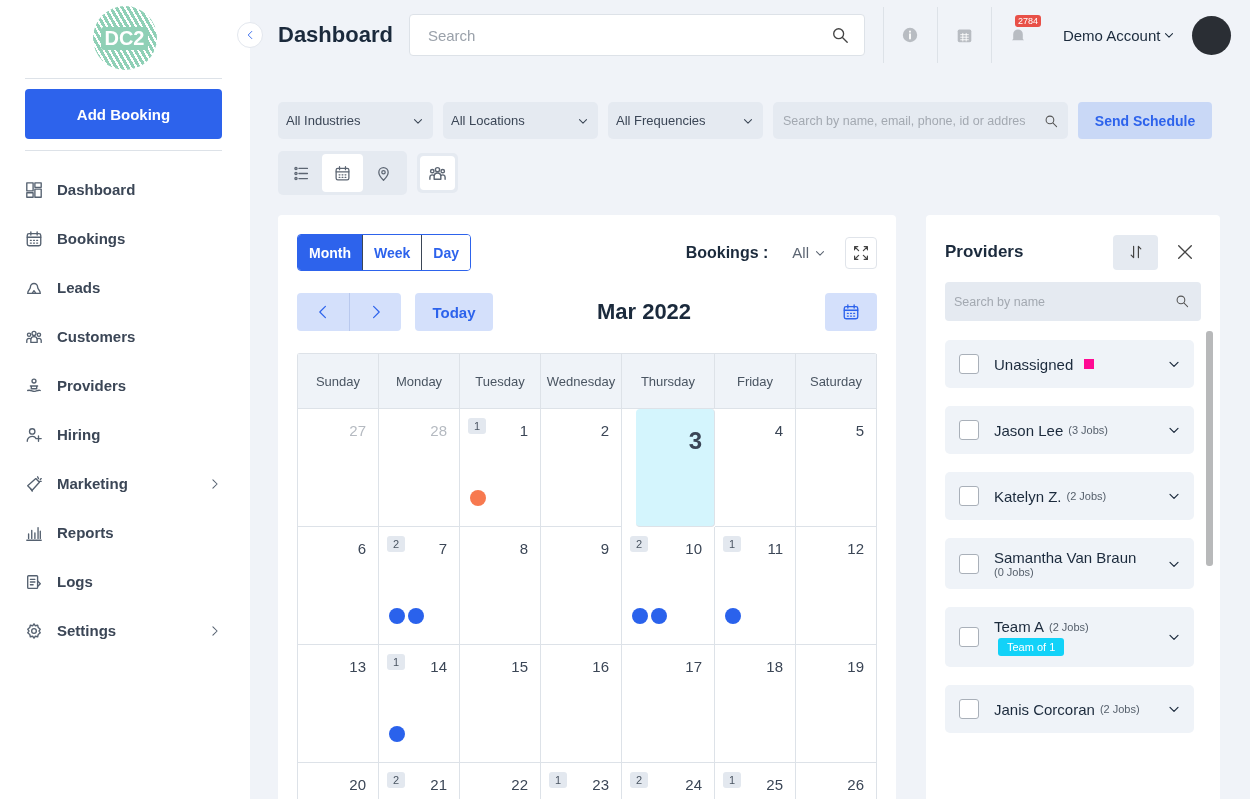  Describe the element at coordinates (1088, 430) in the screenshot. I see `job-count: (3 Jobs)` at that location.